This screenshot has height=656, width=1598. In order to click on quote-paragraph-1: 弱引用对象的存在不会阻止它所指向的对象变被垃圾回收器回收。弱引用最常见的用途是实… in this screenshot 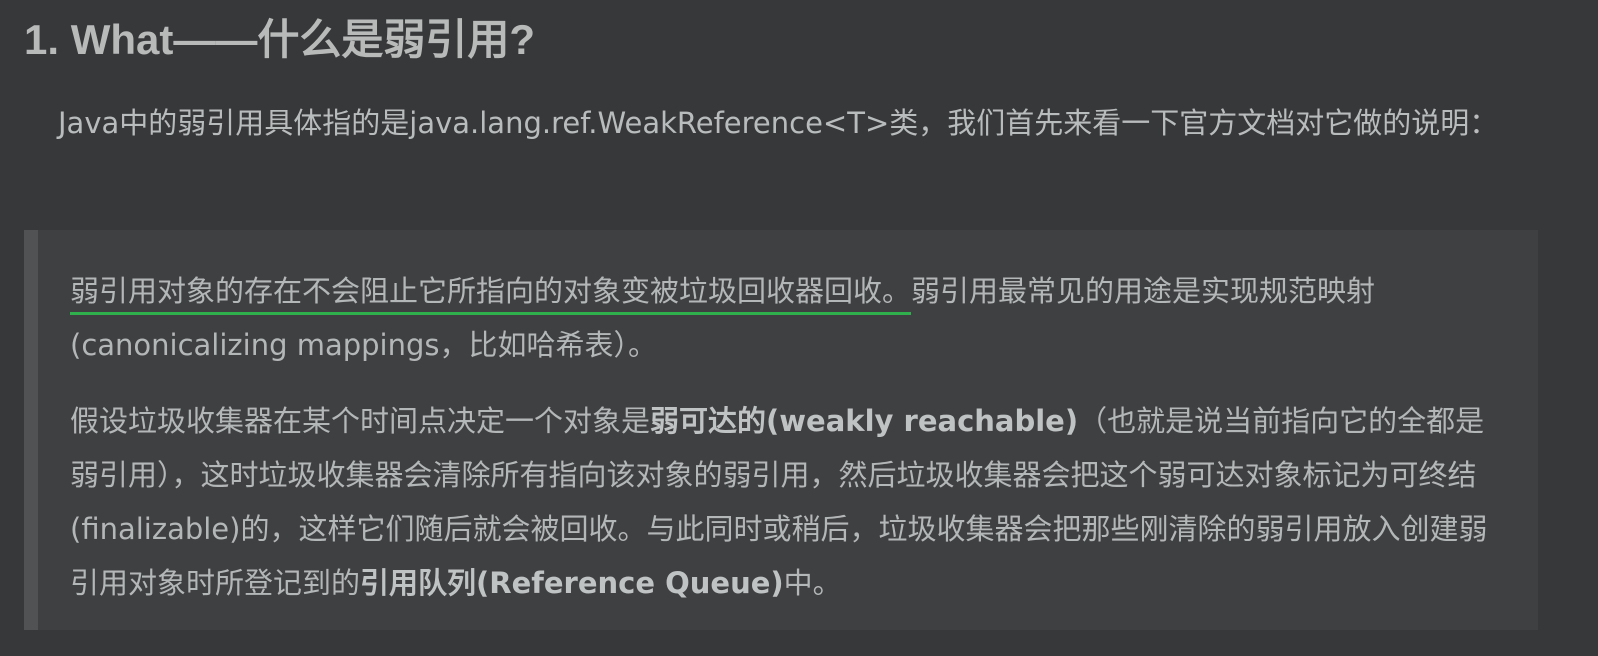, I will do `click(785, 318)`.